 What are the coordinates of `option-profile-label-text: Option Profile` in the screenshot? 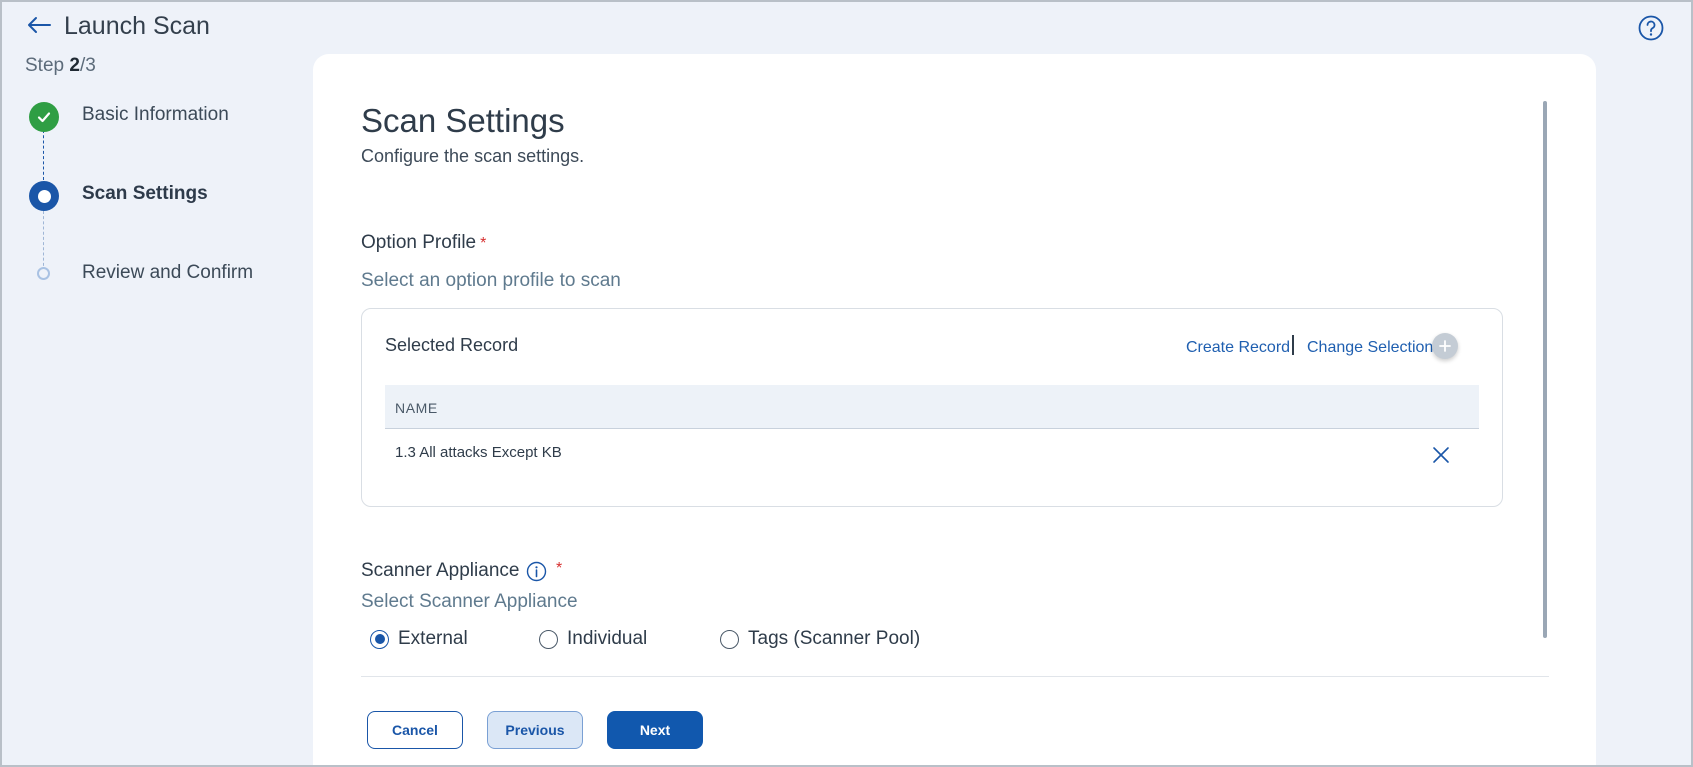 It's located at (419, 242).